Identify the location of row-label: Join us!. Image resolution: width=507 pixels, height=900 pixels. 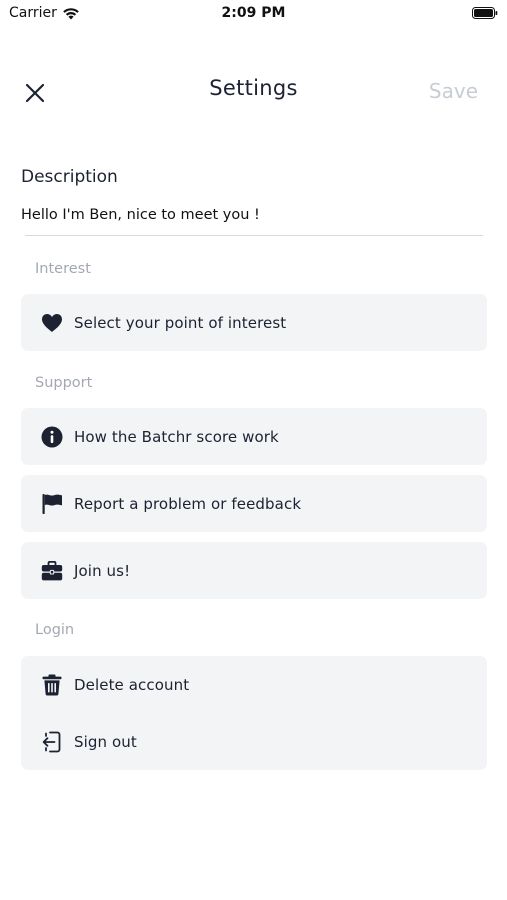
(102, 570).